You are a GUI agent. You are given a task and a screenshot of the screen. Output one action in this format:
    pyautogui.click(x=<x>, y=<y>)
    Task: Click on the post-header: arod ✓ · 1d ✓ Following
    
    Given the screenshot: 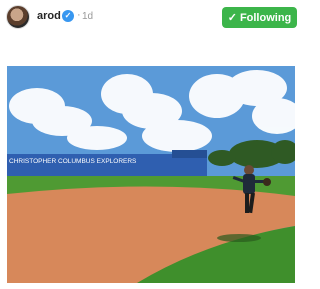 What is the action you would take?
    pyautogui.click(x=150, y=20)
    